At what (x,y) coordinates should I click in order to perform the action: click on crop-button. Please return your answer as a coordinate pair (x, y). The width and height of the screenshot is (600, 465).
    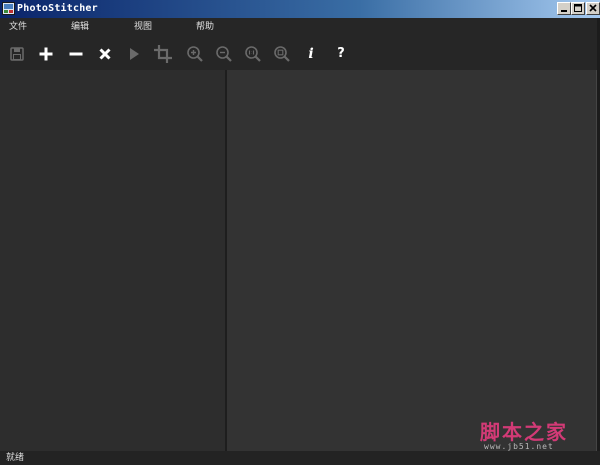
    Looking at the image, I should click on (163, 54).